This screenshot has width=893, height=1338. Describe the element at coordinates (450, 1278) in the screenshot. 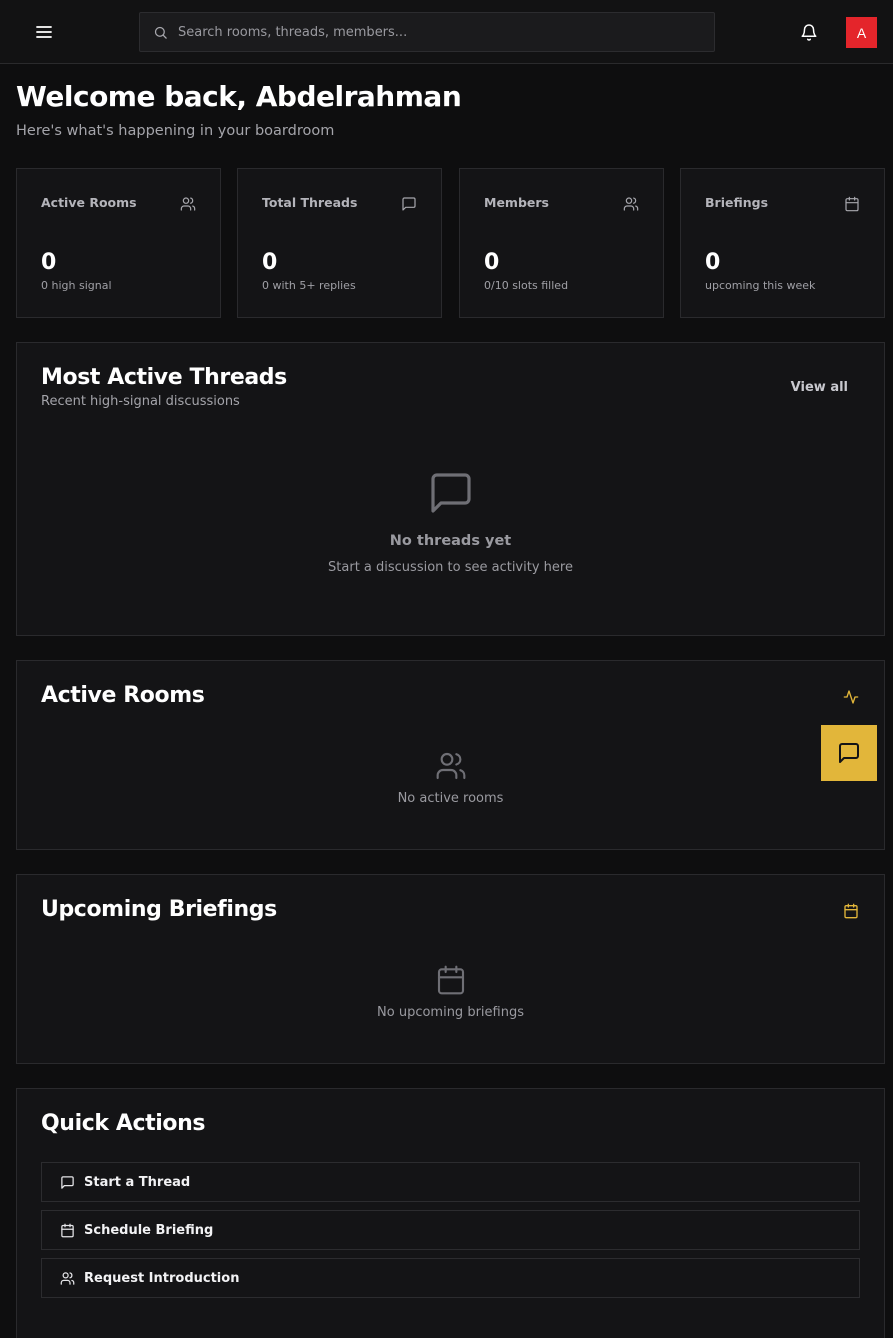

I see `request-introduction-button: Request Introduction` at that location.